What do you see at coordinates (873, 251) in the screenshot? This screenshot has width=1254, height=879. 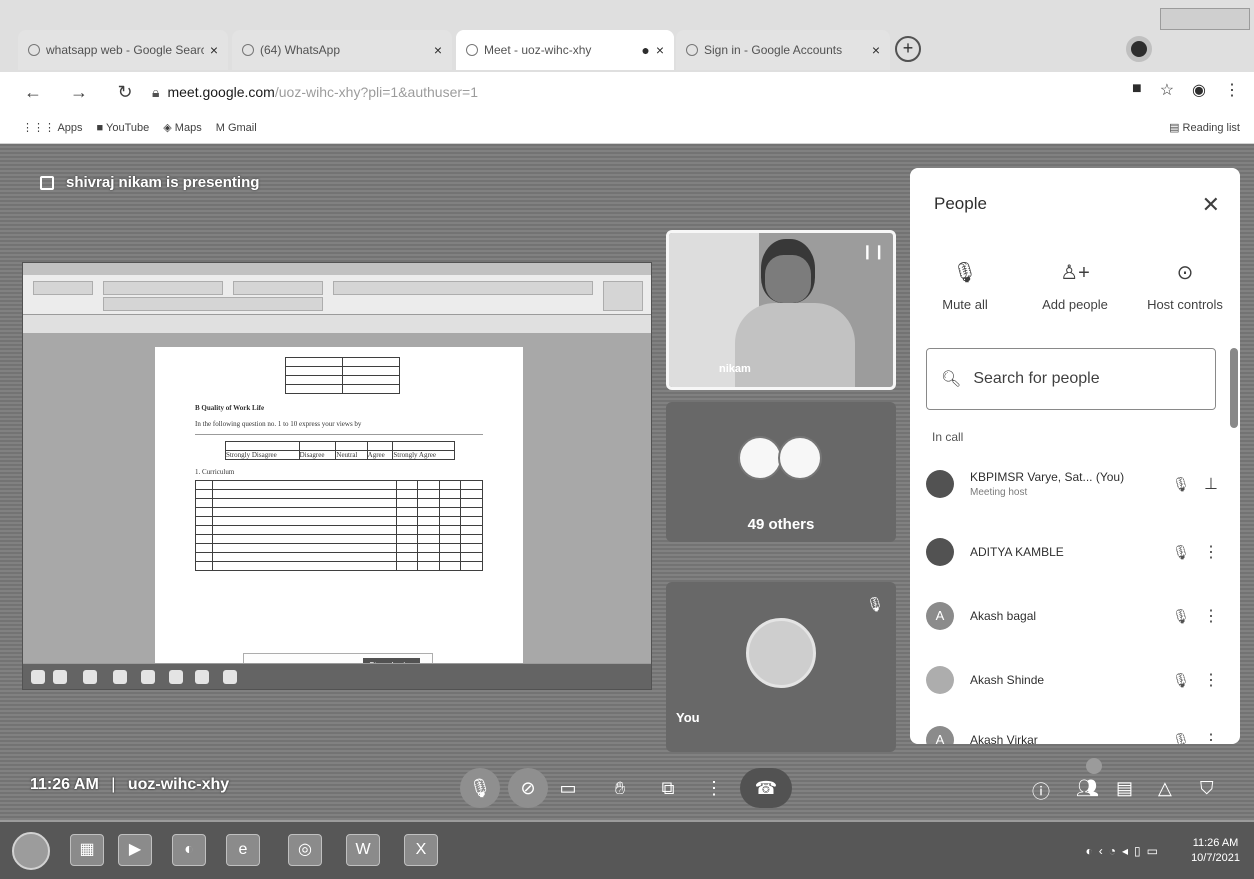 I see `speaking-icon: ❙❙` at bounding box center [873, 251].